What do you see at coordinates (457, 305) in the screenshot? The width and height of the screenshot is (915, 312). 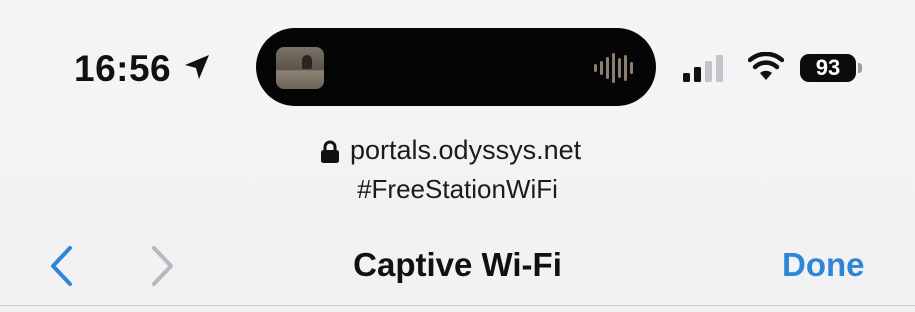 I see `nav-divider` at bounding box center [457, 305].